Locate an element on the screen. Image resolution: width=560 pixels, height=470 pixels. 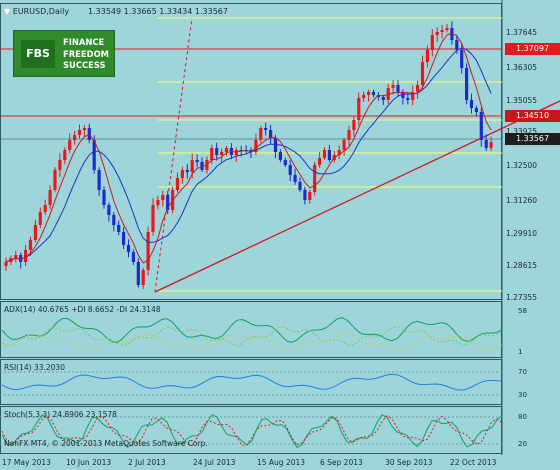
price-tick: 1.36305 is located at coordinates (521, 67).